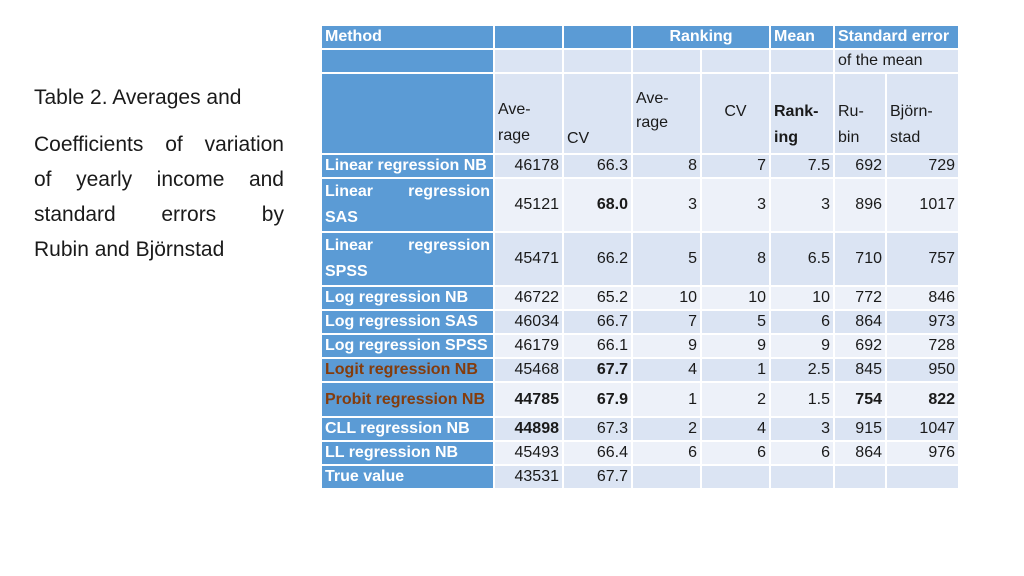  Describe the element at coordinates (860, 477) in the screenshot. I see `rubin-cell` at that location.